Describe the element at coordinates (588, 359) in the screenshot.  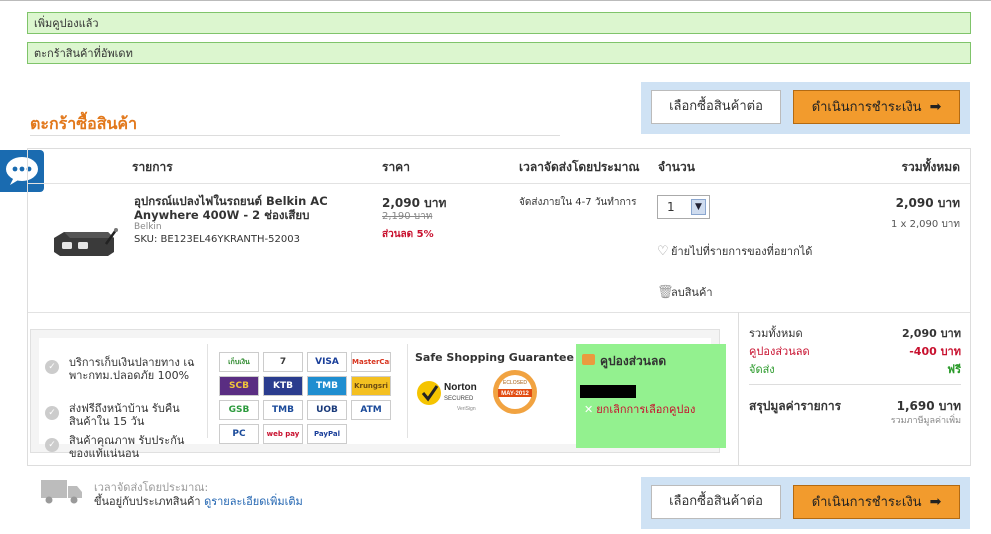
I see `tag-icon` at that location.